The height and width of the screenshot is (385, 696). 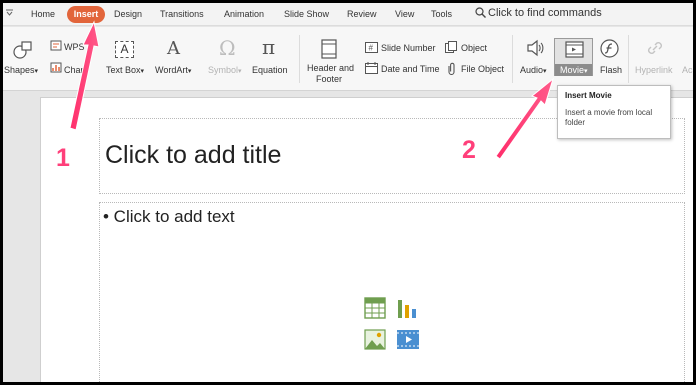 I want to click on insert-video-icon, so click(x=408, y=339).